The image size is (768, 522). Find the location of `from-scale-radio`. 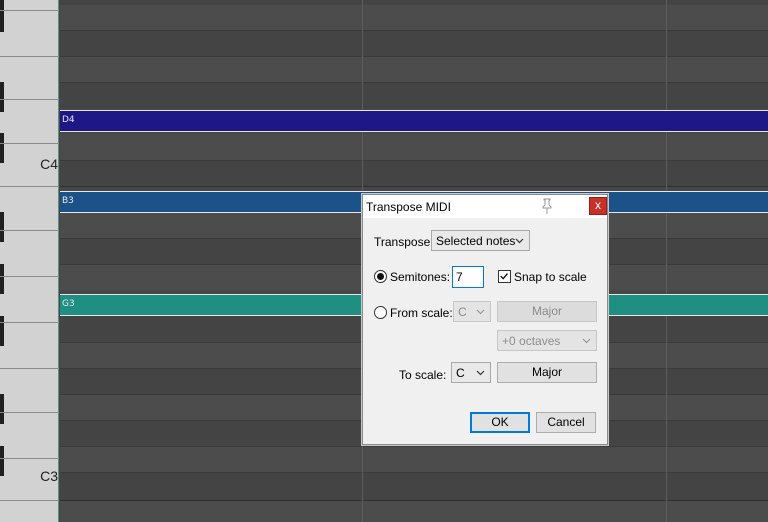

from-scale-radio is located at coordinates (380, 312).